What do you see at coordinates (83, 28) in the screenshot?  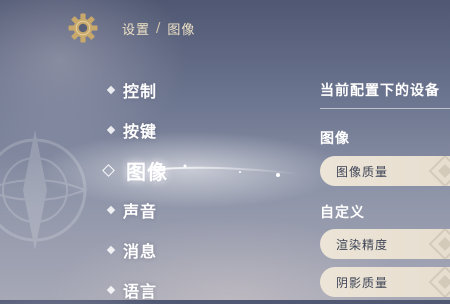 I see `gear-icon` at bounding box center [83, 28].